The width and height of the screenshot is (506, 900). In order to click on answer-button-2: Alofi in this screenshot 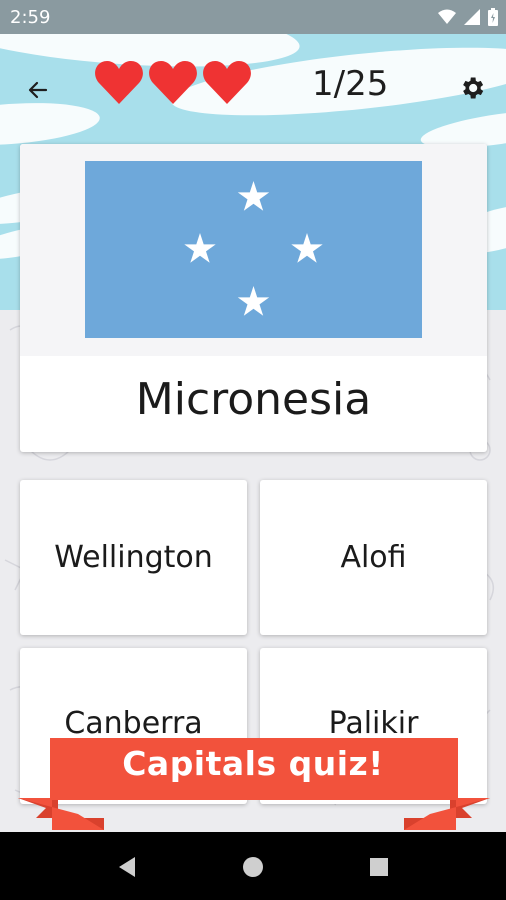, I will do `click(373, 557)`.